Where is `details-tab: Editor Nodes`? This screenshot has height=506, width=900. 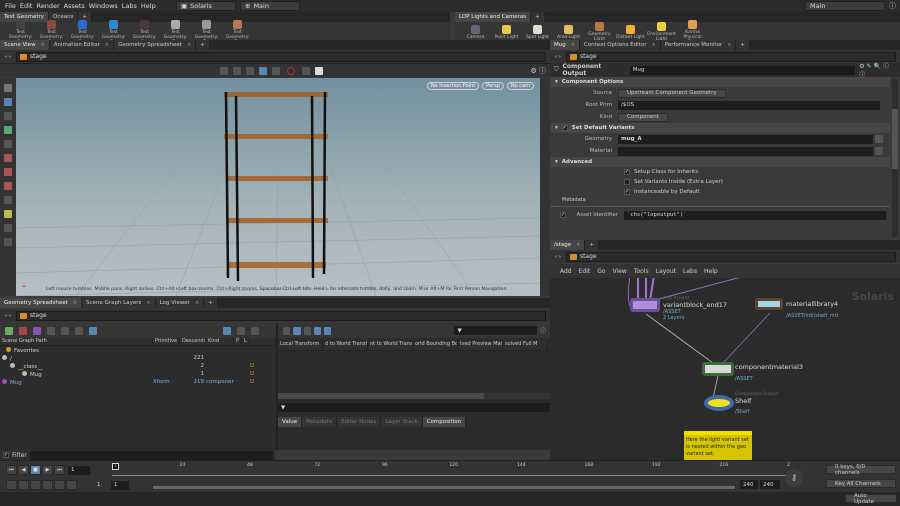 details-tab: Editor Nodes is located at coordinates (359, 422).